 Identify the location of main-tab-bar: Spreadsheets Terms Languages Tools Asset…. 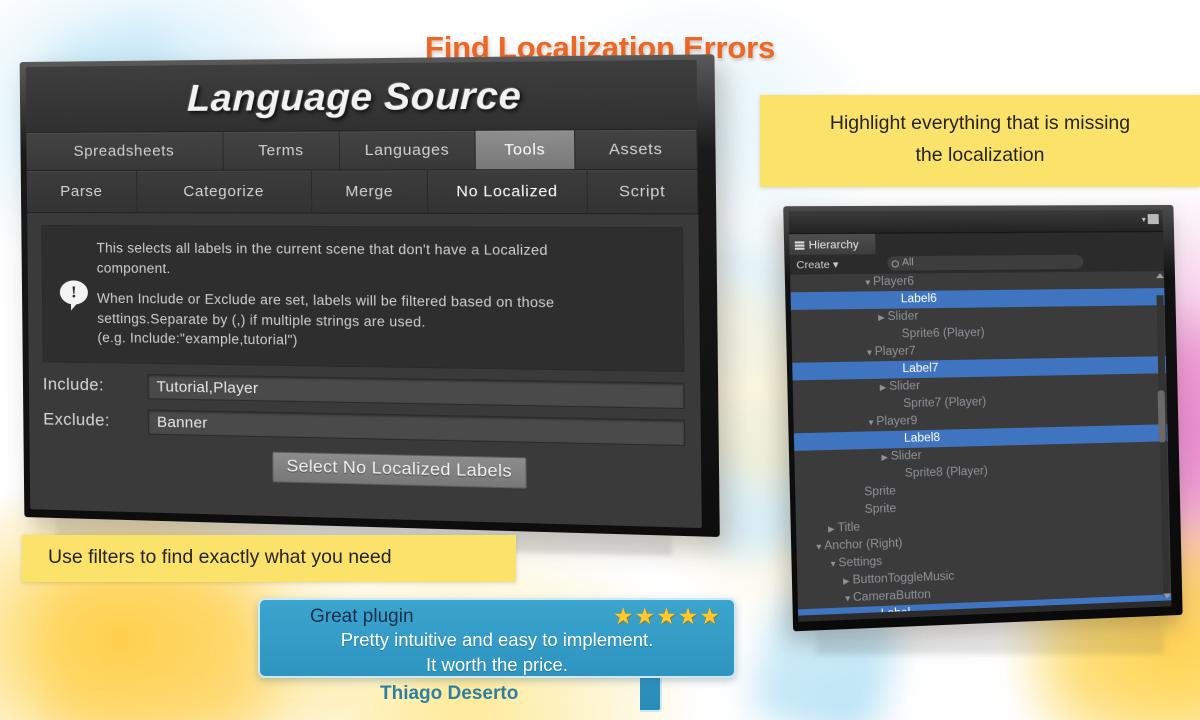
(362, 150).